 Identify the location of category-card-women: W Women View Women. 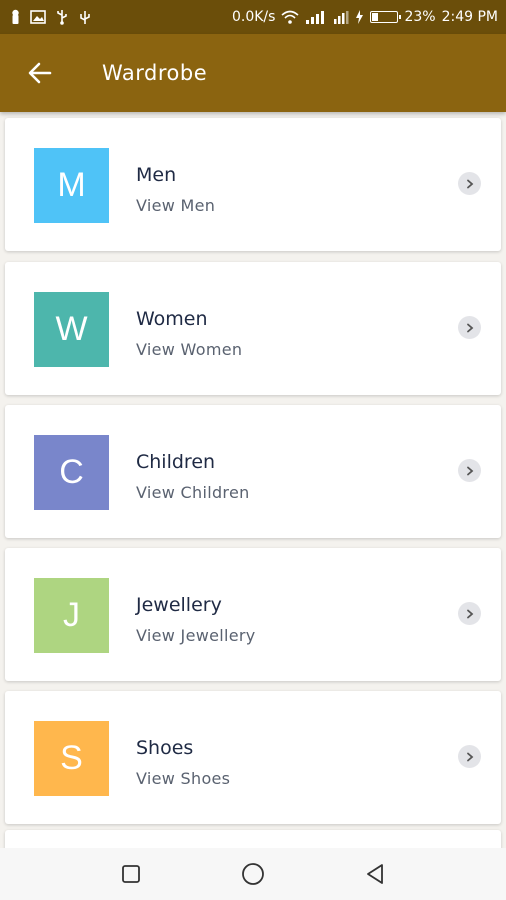
(253, 328).